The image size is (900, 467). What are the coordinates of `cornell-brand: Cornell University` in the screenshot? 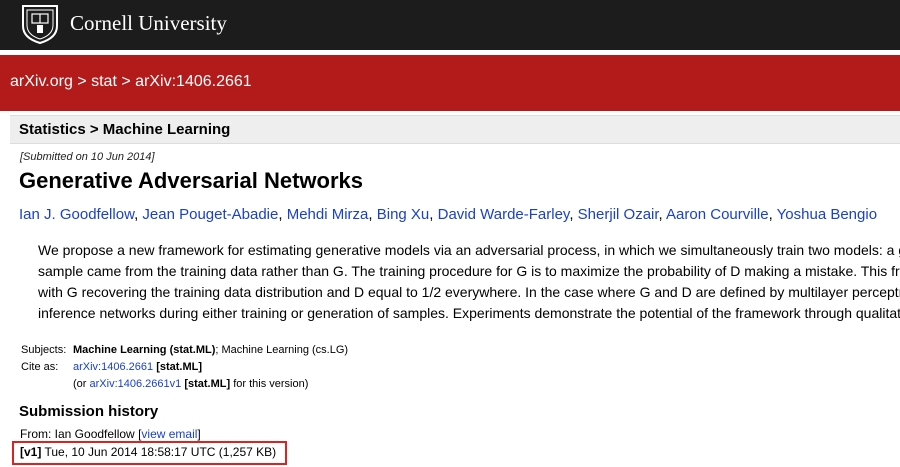 It's located at (148, 23).